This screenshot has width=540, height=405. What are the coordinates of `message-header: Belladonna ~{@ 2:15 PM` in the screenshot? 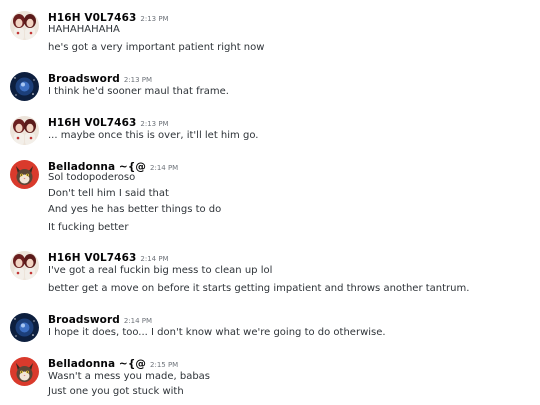 It's located at (113, 362).